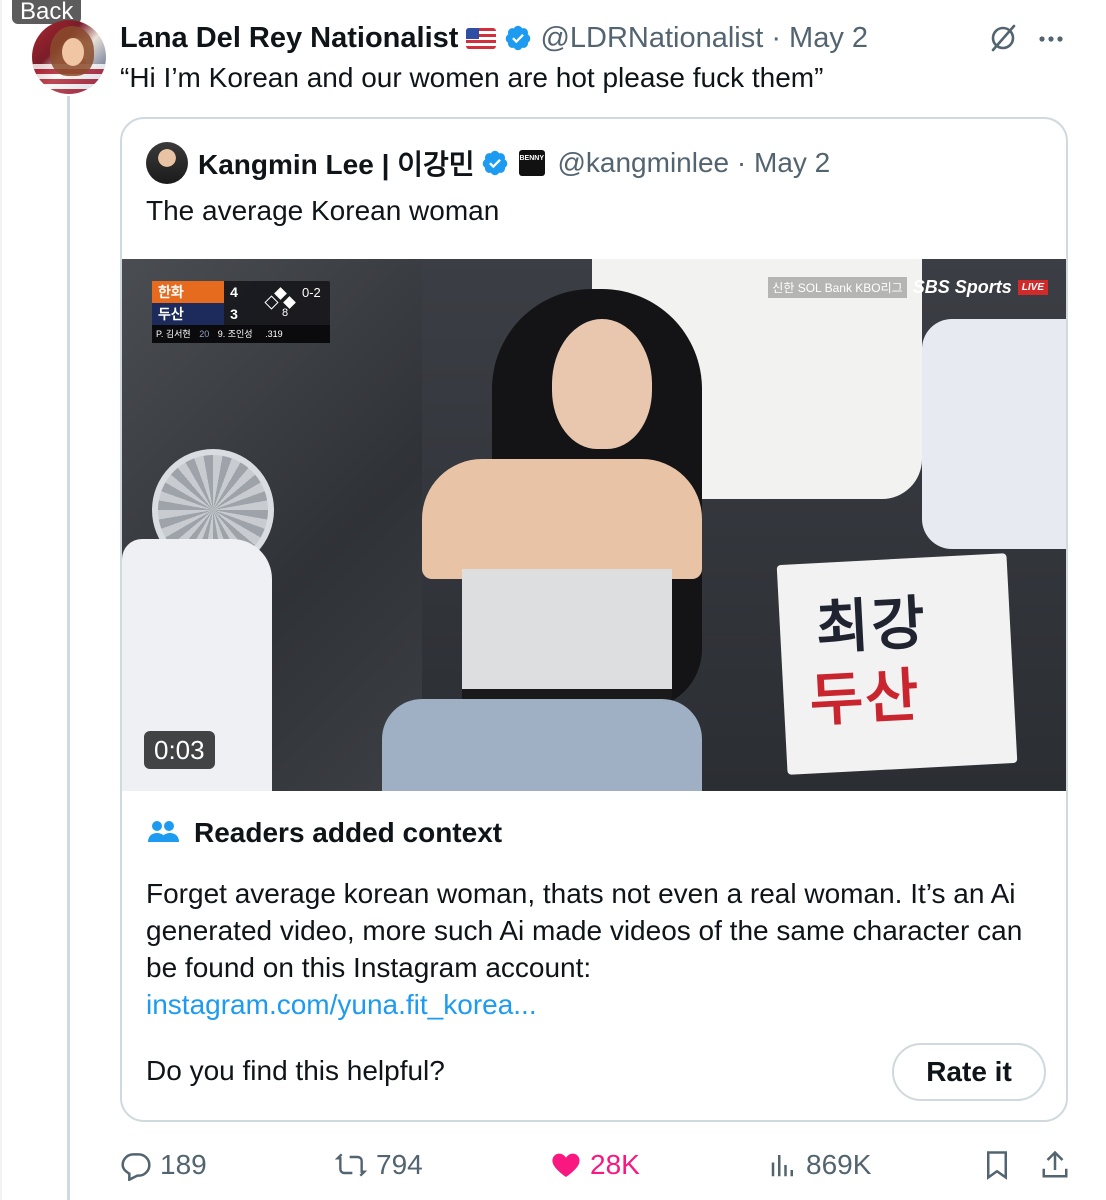 This screenshot has width=1106, height=1200. I want to click on view-count: 869K, so click(839, 1164).